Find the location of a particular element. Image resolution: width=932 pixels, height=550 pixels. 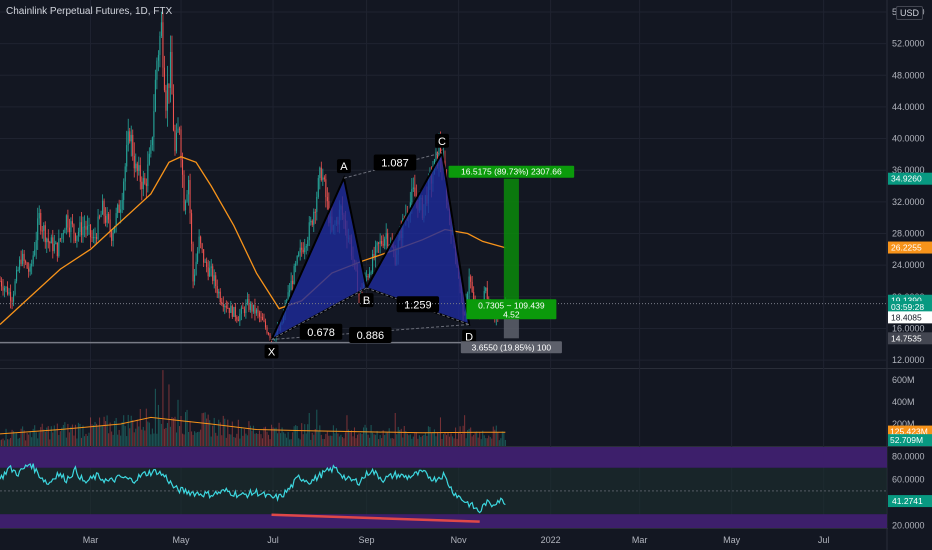

rsi-axis-label: 60.0000 is located at coordinates (908, 479).